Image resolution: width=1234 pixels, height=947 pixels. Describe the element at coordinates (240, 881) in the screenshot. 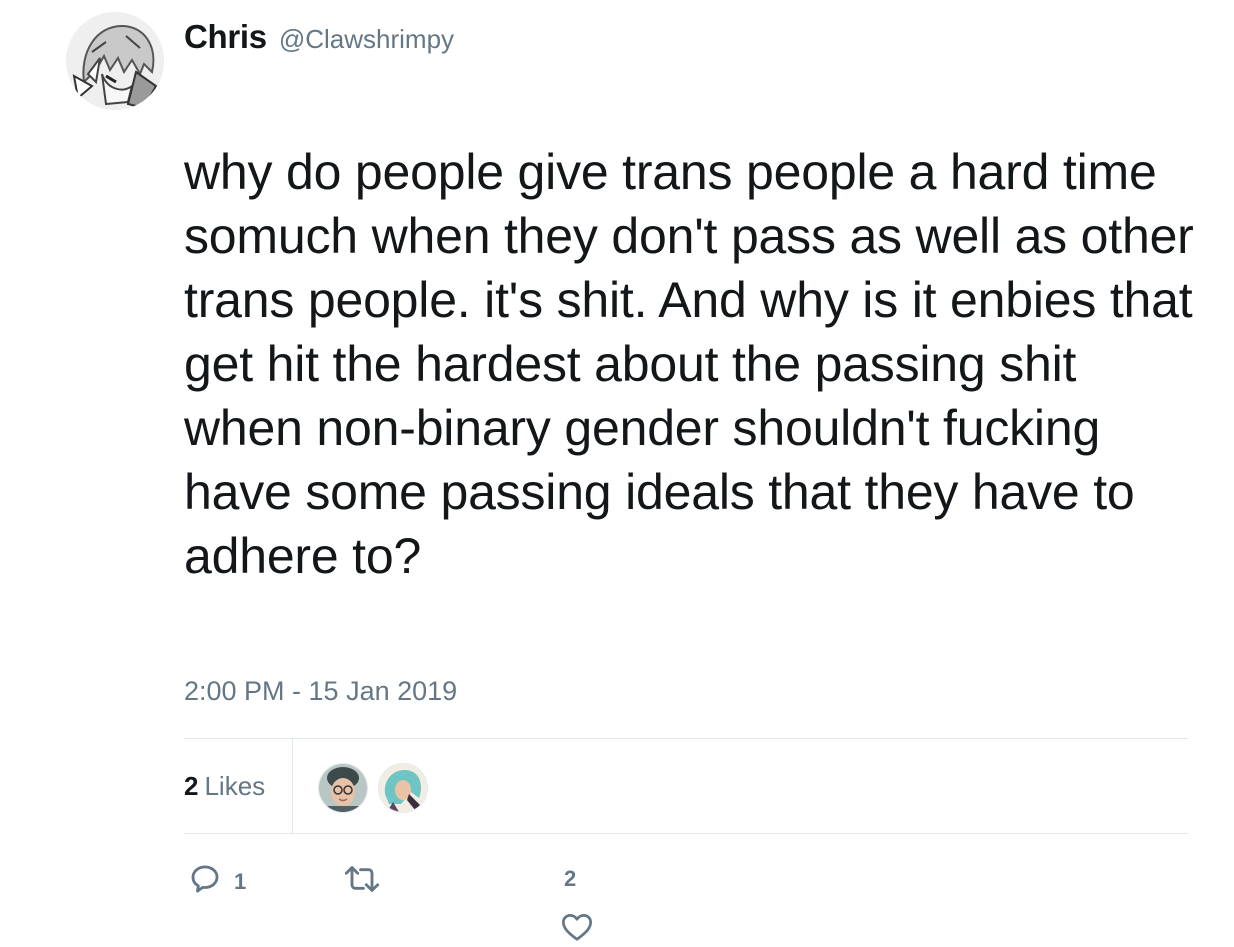

I see `reply-count: 1` at that location.